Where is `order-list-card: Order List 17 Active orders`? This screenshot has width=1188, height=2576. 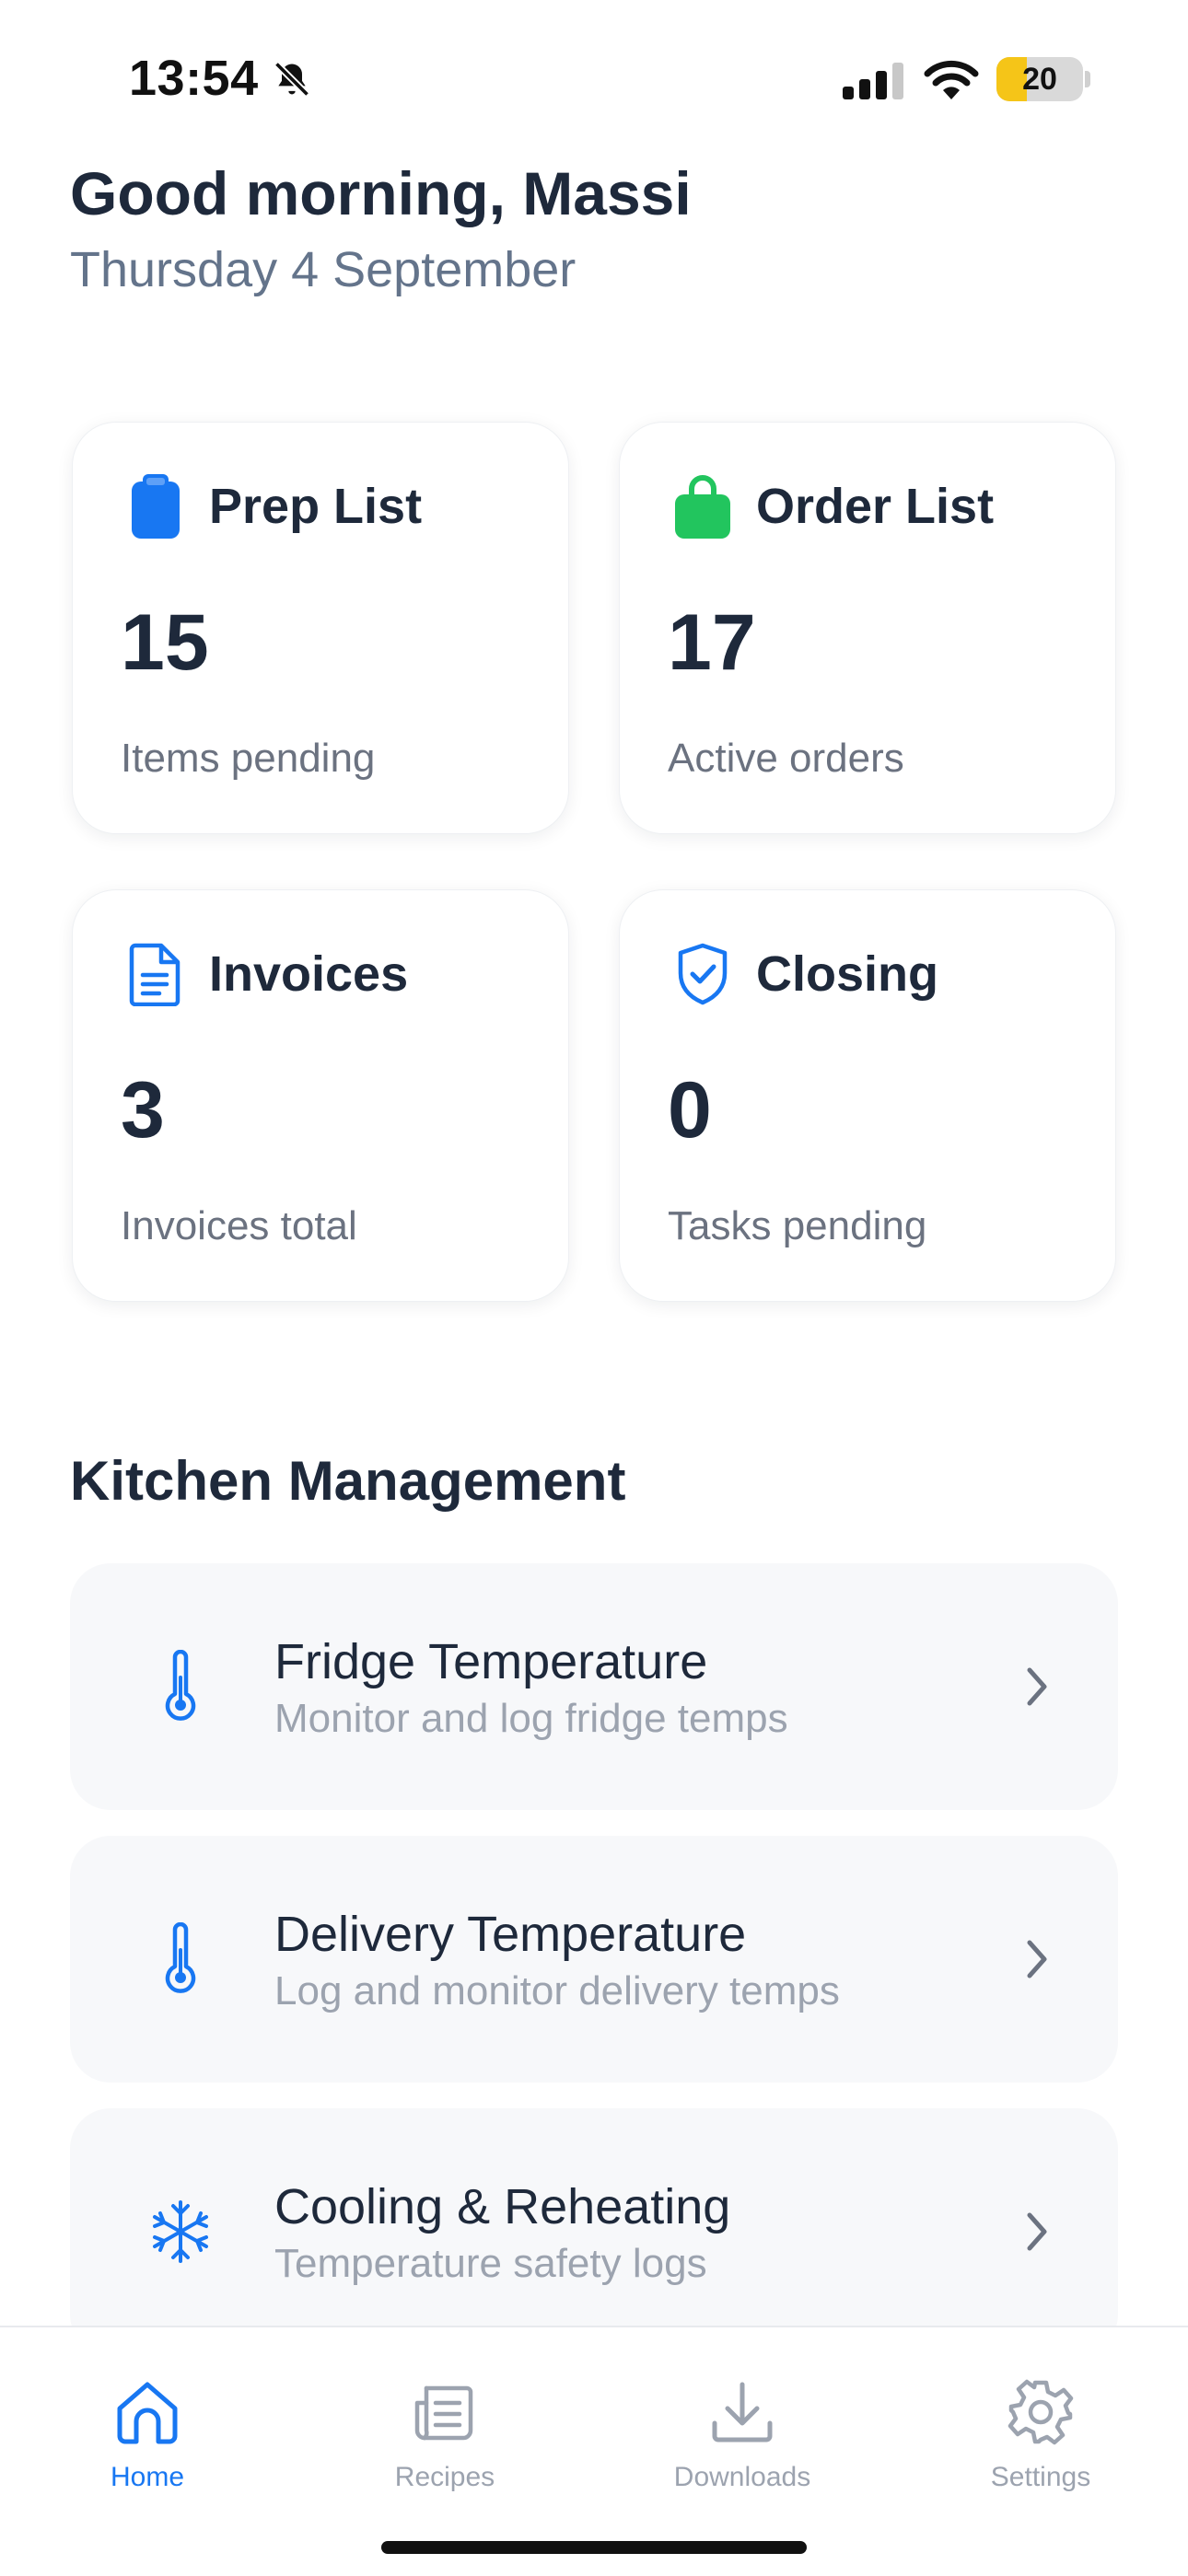
order-list-card: Order List 17 Active orders is located at coordinates (867, 628).